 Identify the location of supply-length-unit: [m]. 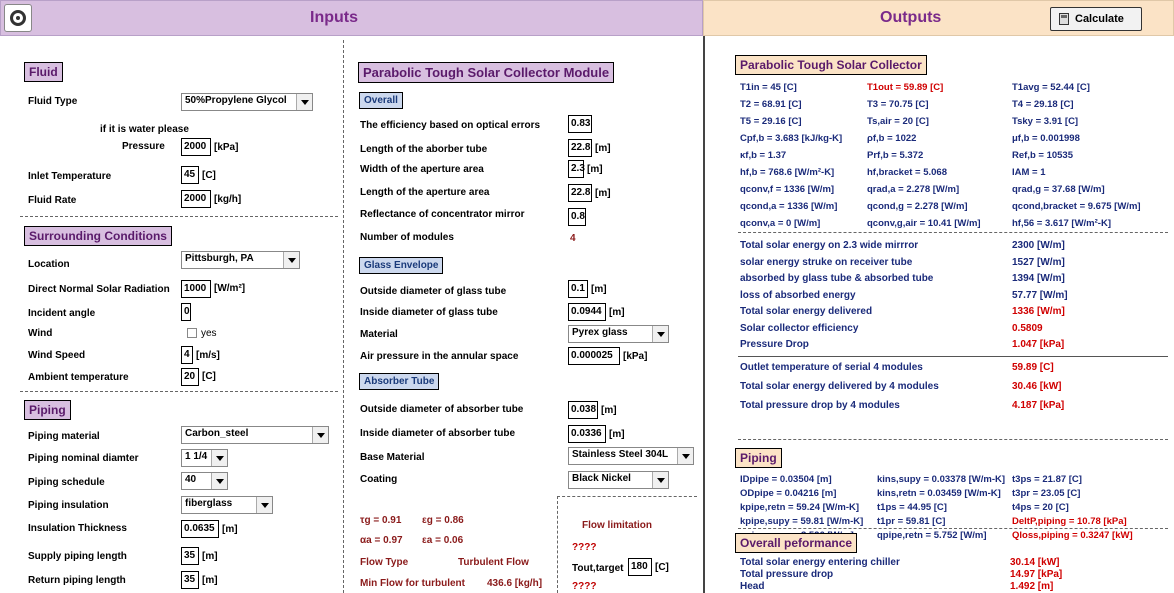
(210, 556).